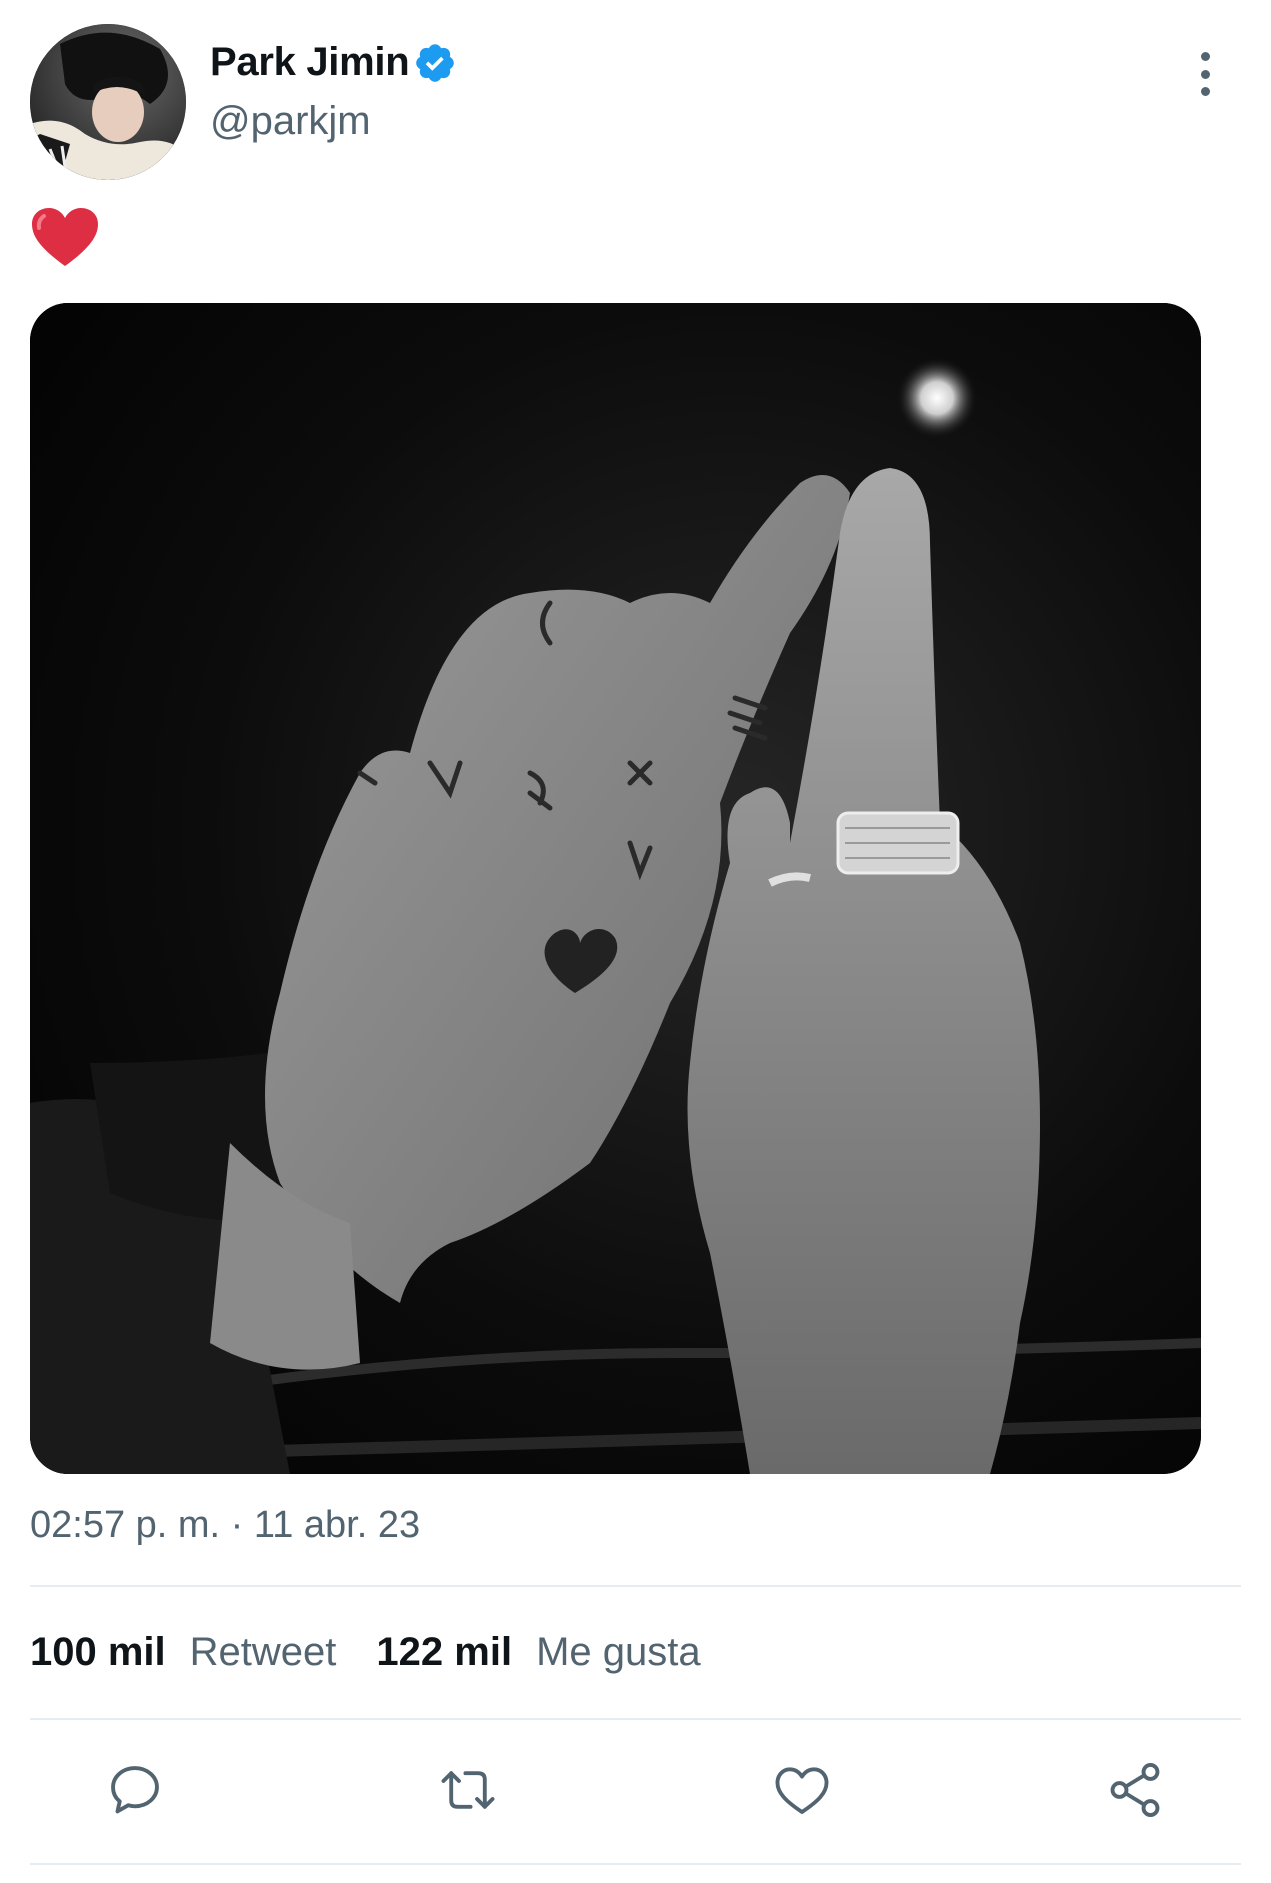  Describe the element at coordinates (618, 1652) in the screenshot. I see `likes-label: Me gusta` at that location.